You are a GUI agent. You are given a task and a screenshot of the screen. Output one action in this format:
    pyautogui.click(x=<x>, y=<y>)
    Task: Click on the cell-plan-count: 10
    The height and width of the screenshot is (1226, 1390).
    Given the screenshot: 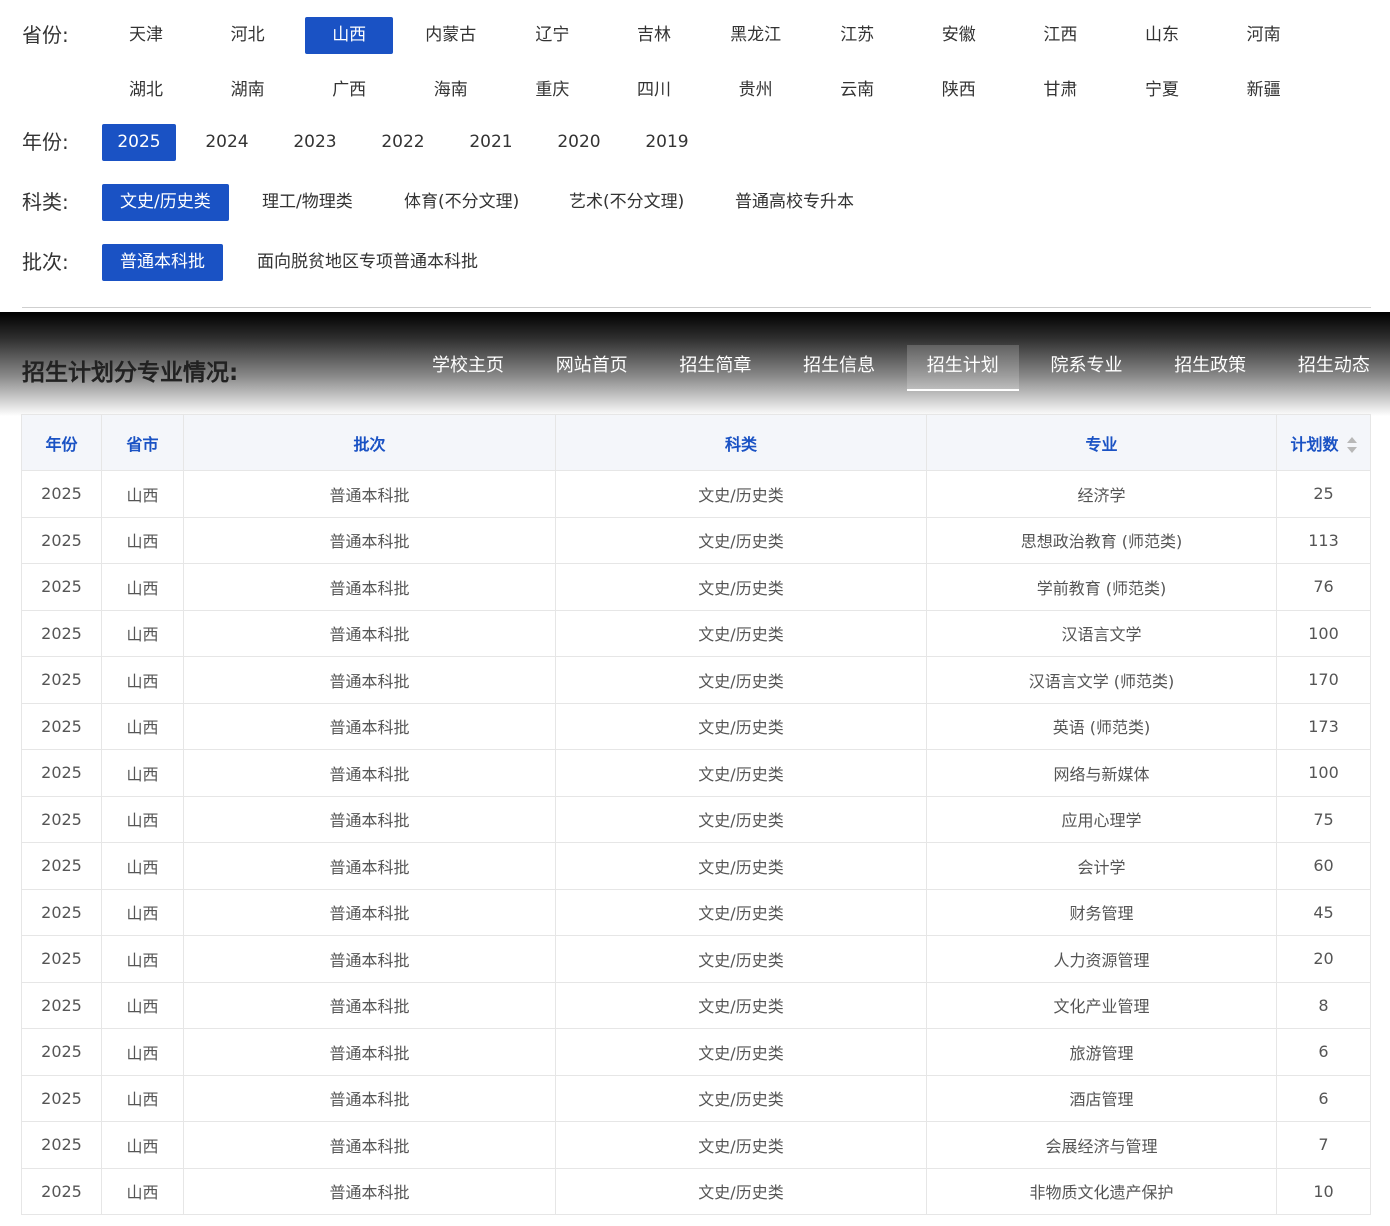 What is the action you would take?
    pyautogui.click(x=1323, y=1191)
    